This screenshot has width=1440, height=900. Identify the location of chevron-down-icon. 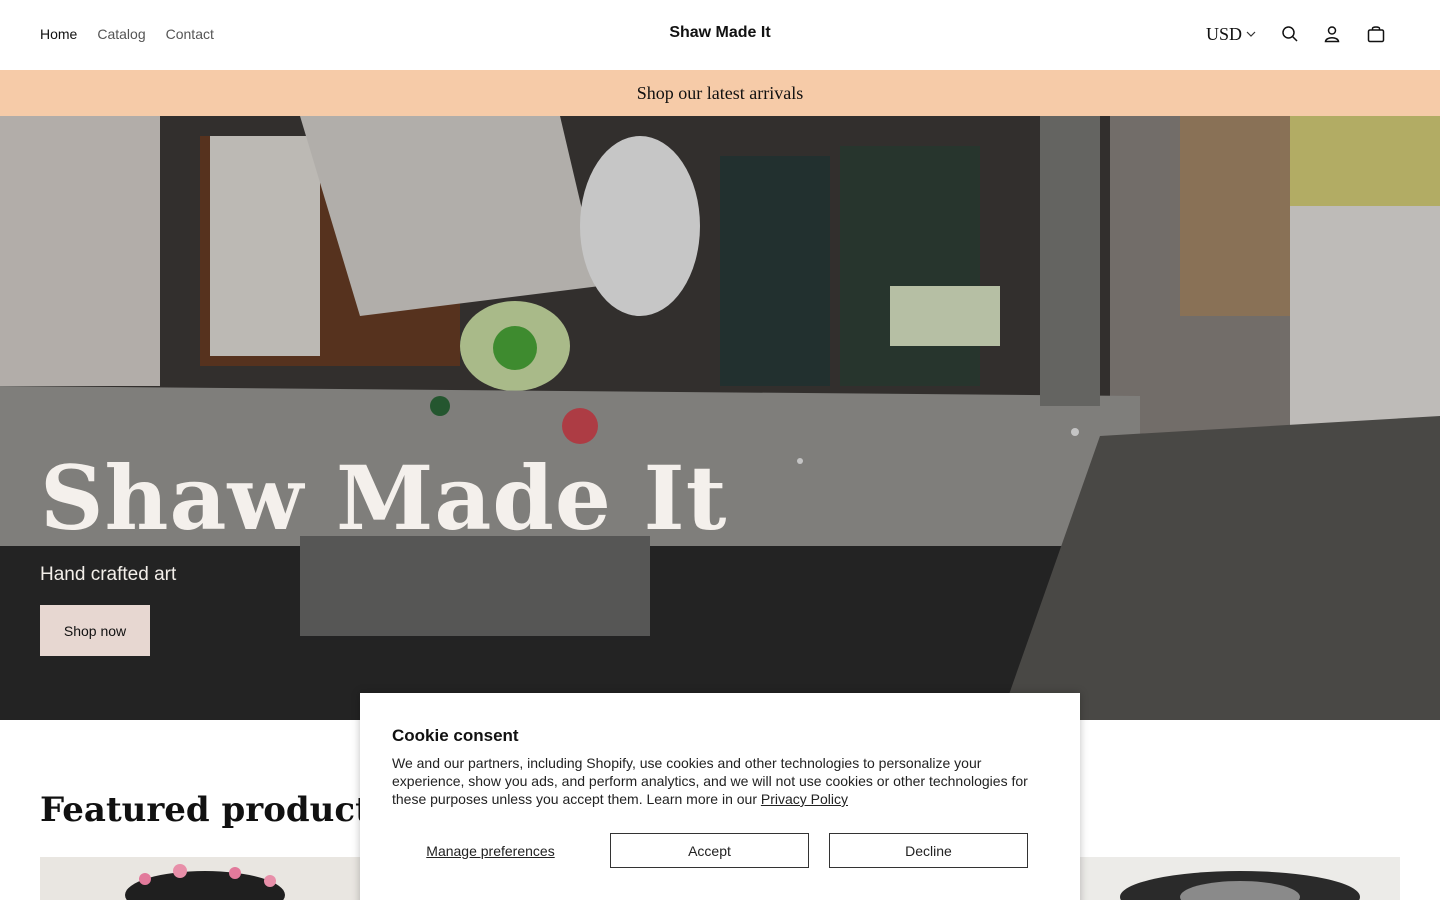
(1251, 34).